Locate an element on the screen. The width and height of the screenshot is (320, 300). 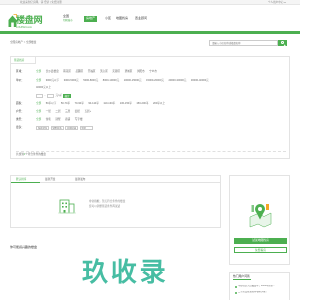
filter-option: 五居+ is located at coordinates (87, 111).